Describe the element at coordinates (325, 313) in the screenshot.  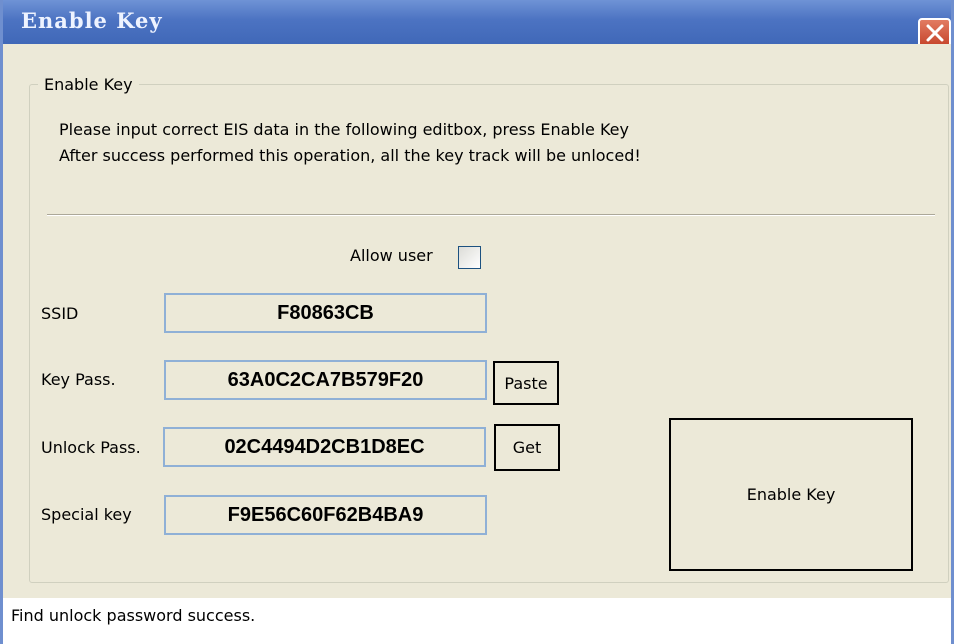
I see `ssid-field: F80863CB` at that location.